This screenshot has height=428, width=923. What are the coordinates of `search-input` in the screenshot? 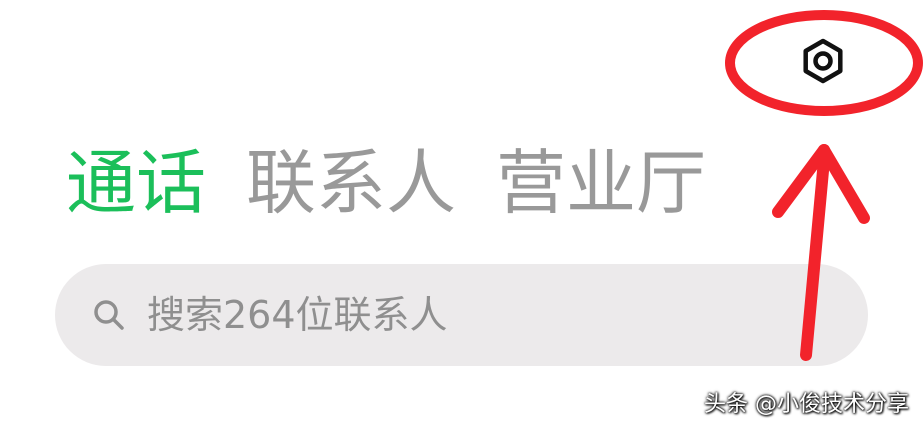 It's located at (487, 315).